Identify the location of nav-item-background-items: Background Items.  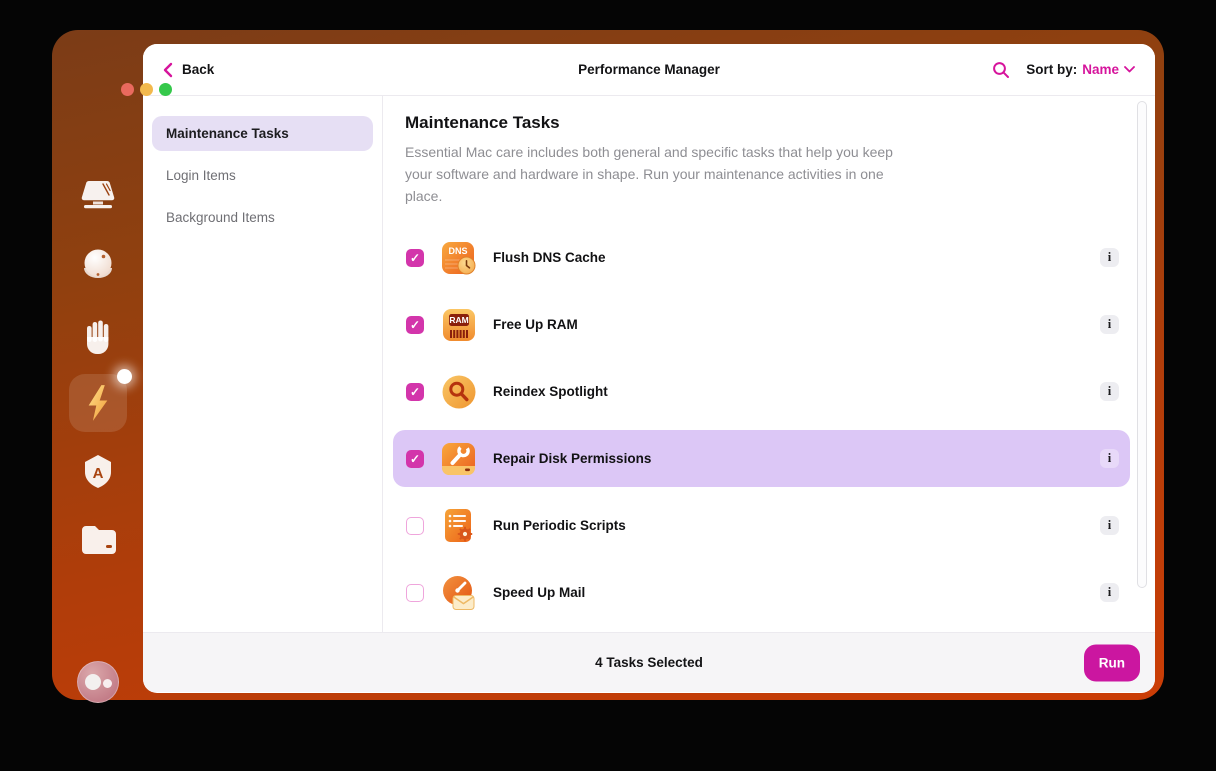
(262, 217).